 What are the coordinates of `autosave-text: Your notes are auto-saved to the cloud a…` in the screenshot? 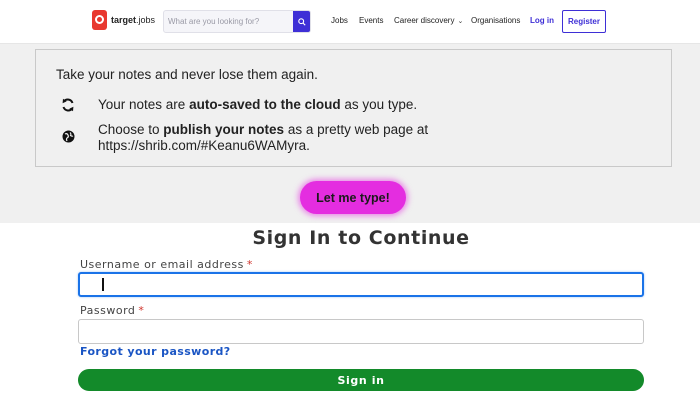 It's located at (258, 104).